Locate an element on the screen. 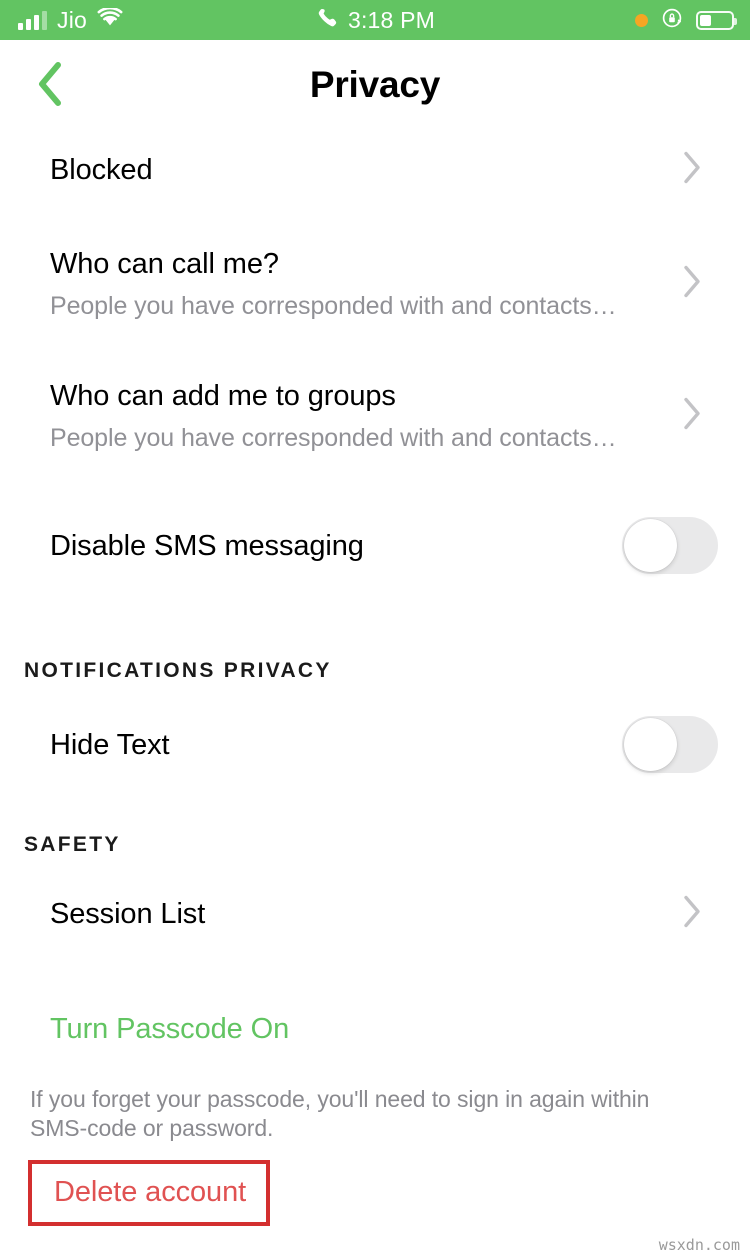 The image size is (750, 1260). row-text: Blocked is located at coordinates (325, 170).